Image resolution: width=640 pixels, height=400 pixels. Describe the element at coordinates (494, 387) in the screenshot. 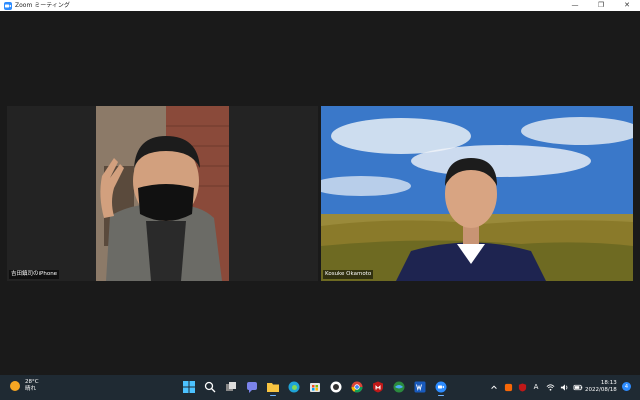

I see `chevron-up-icon` at that location.